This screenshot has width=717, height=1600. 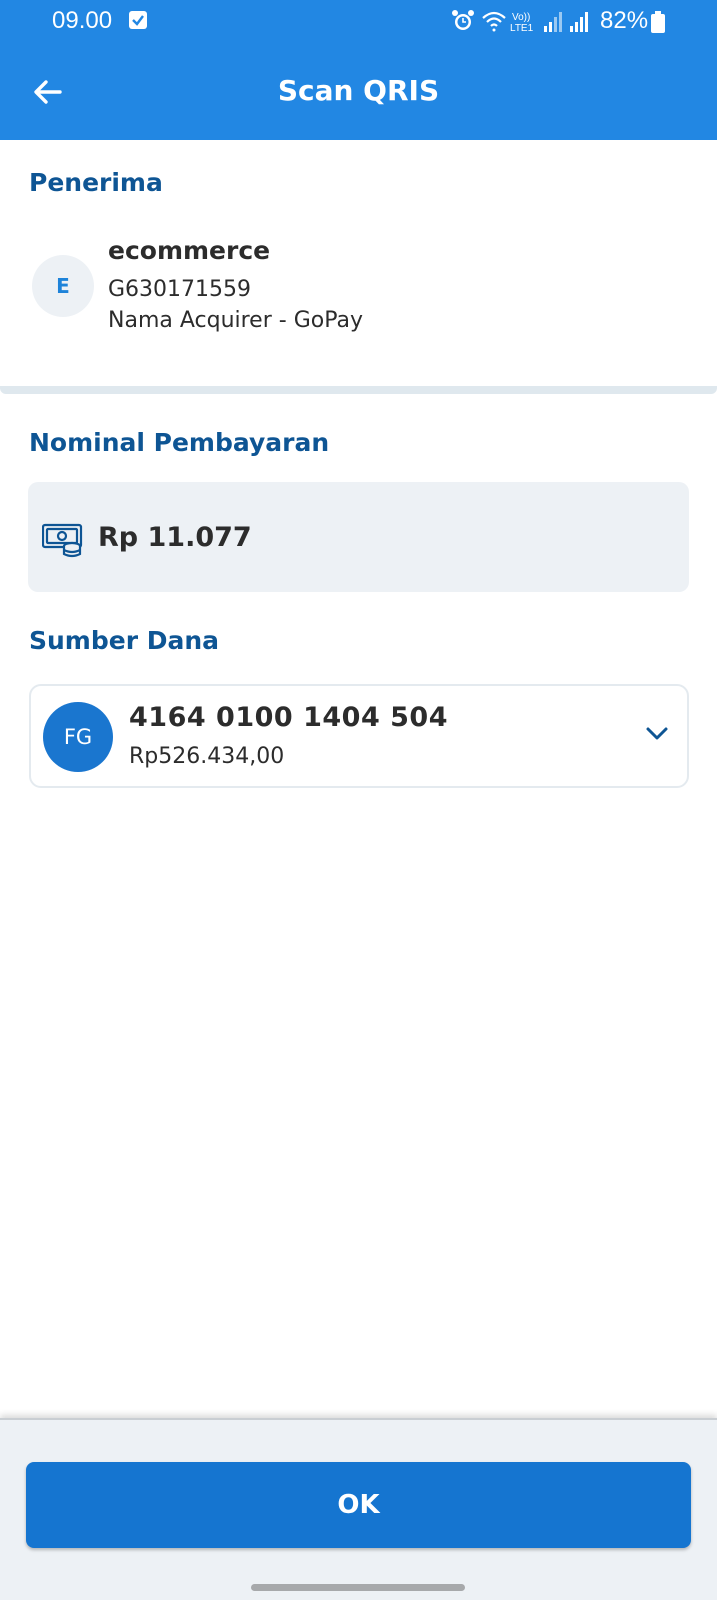 What do you see at coordinates (658, 22) in the screenshot?
I see `battery-icon` at bounding box center [658, 22].